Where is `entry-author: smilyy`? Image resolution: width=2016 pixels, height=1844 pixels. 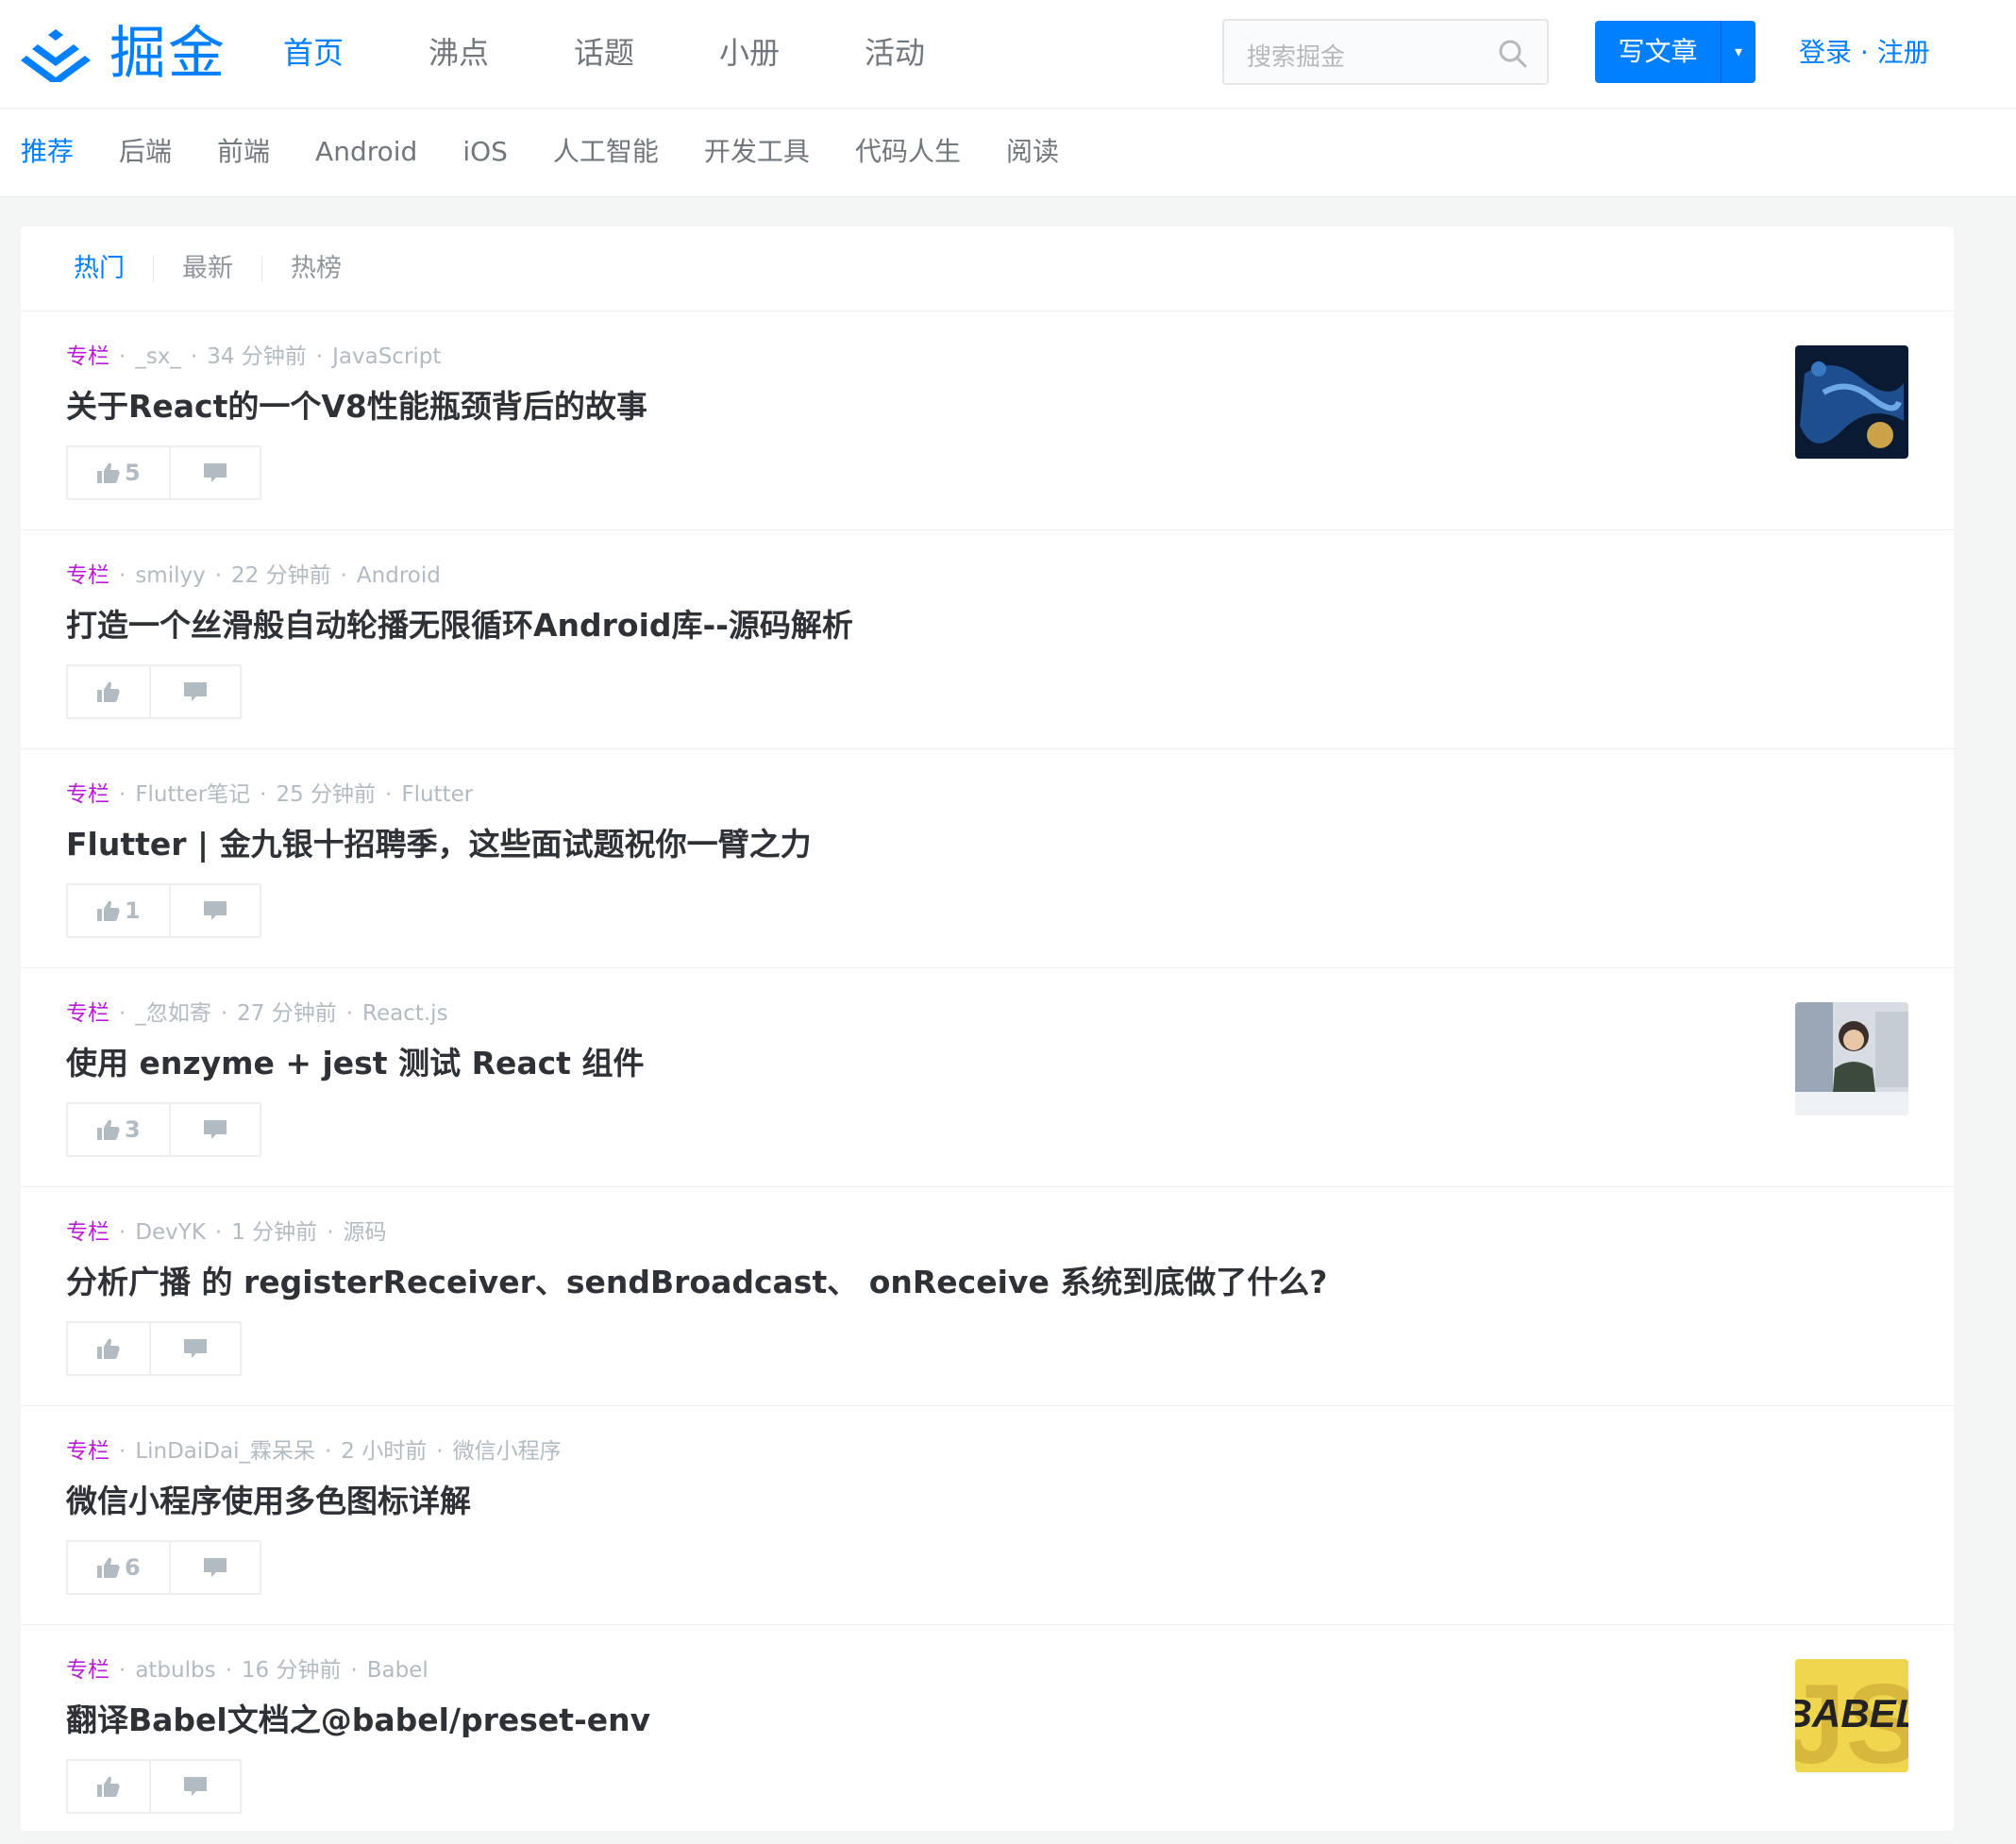 entry-author: smilyy is located at coordinates (170, 575).